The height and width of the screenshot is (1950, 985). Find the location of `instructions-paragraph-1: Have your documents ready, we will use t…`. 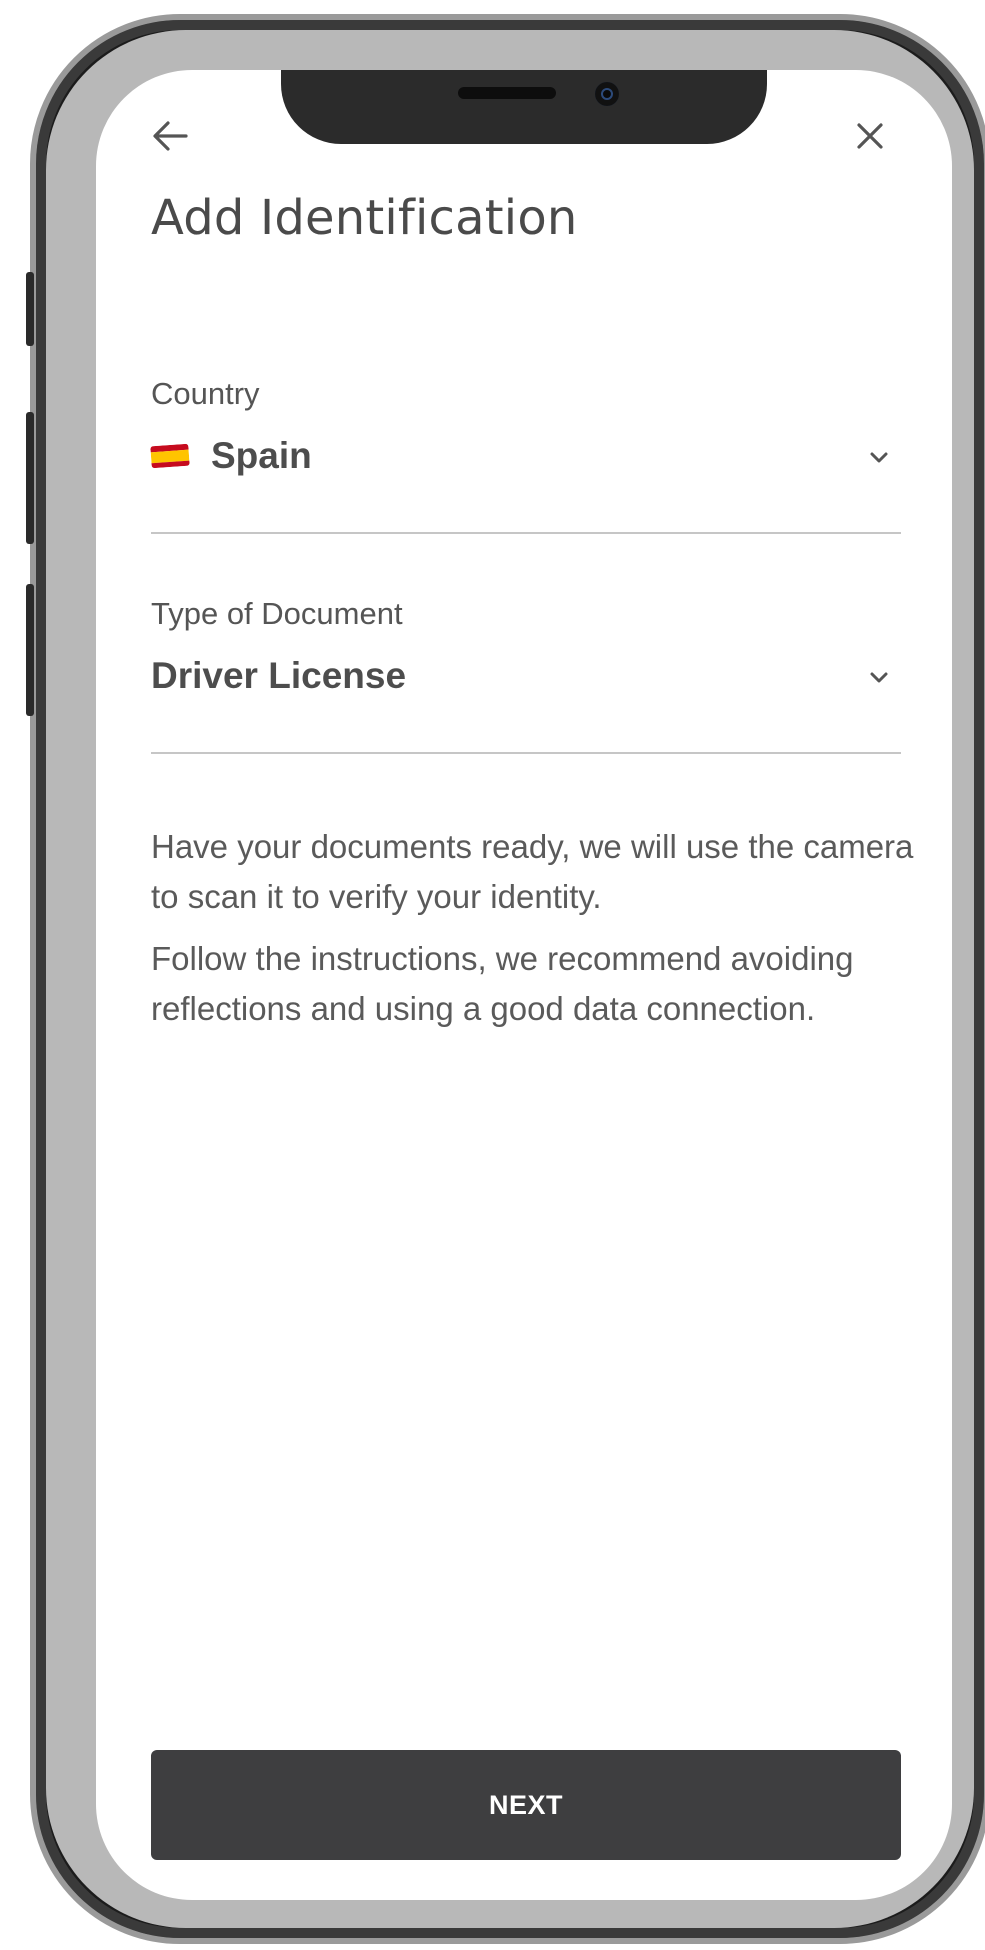

instructions-paragraph-1: Have your documents ready, we will use t… is located at coordinates (532, 871).